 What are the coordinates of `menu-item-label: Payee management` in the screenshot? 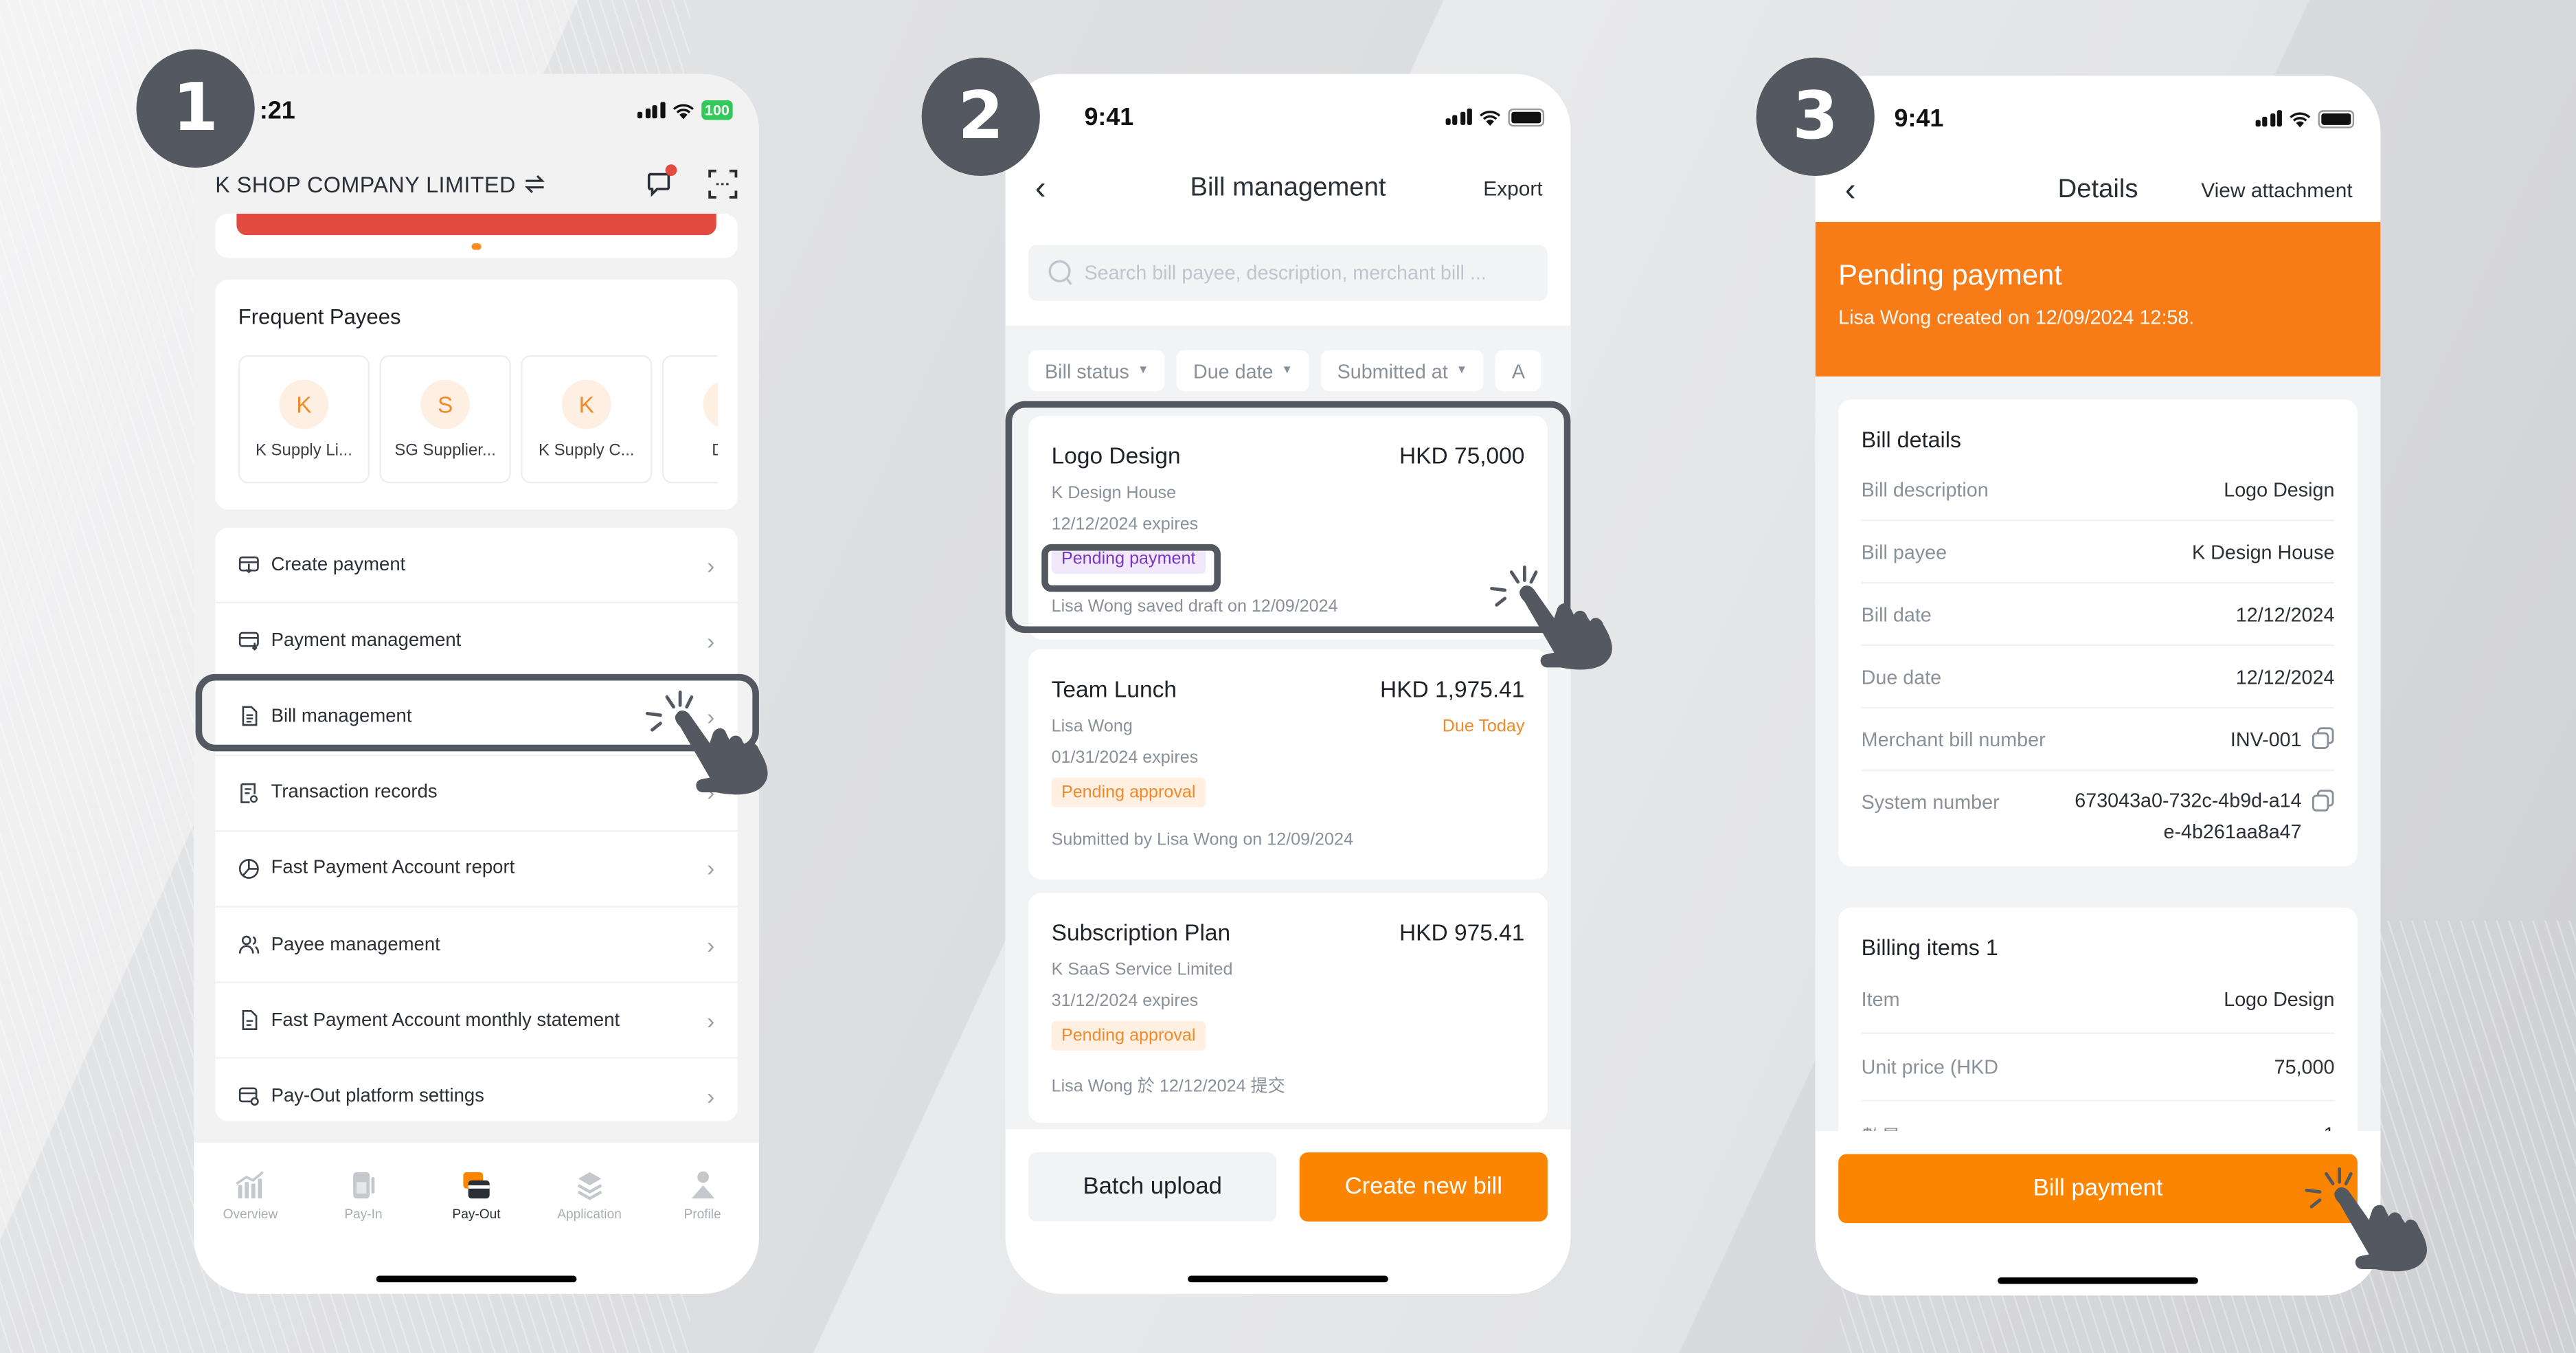 It's located at (355, 944).